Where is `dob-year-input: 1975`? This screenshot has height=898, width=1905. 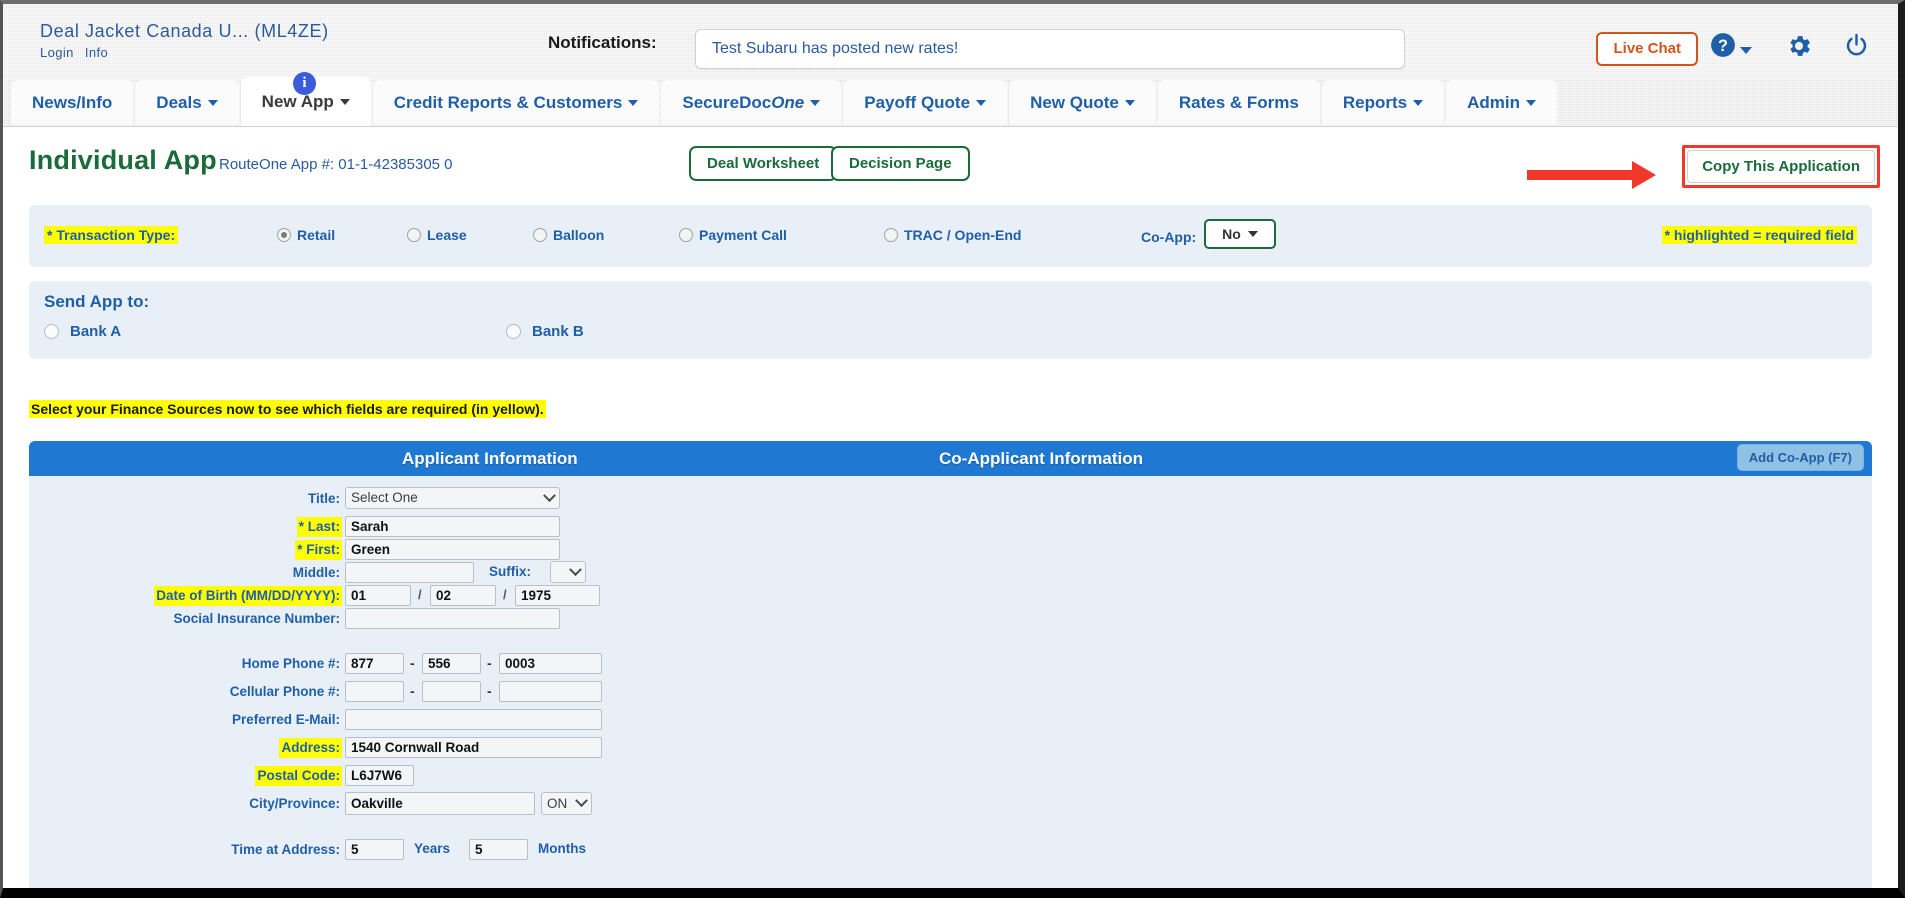 dob-year-input: 1975 is located at coordinates (557, 595).